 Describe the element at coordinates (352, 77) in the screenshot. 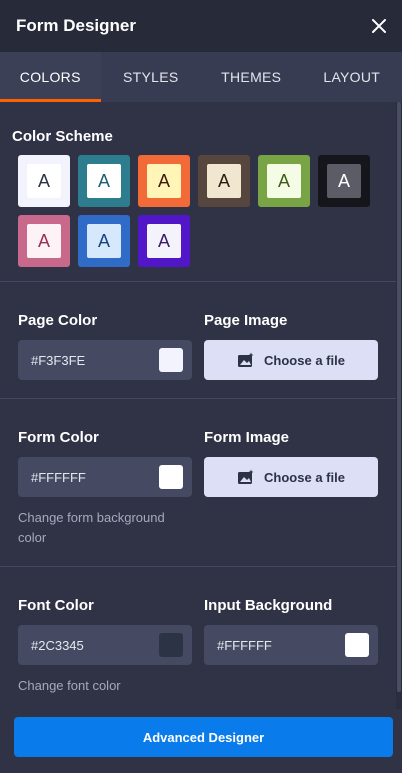

I see `tab-layout: LAYOUT` at that location.